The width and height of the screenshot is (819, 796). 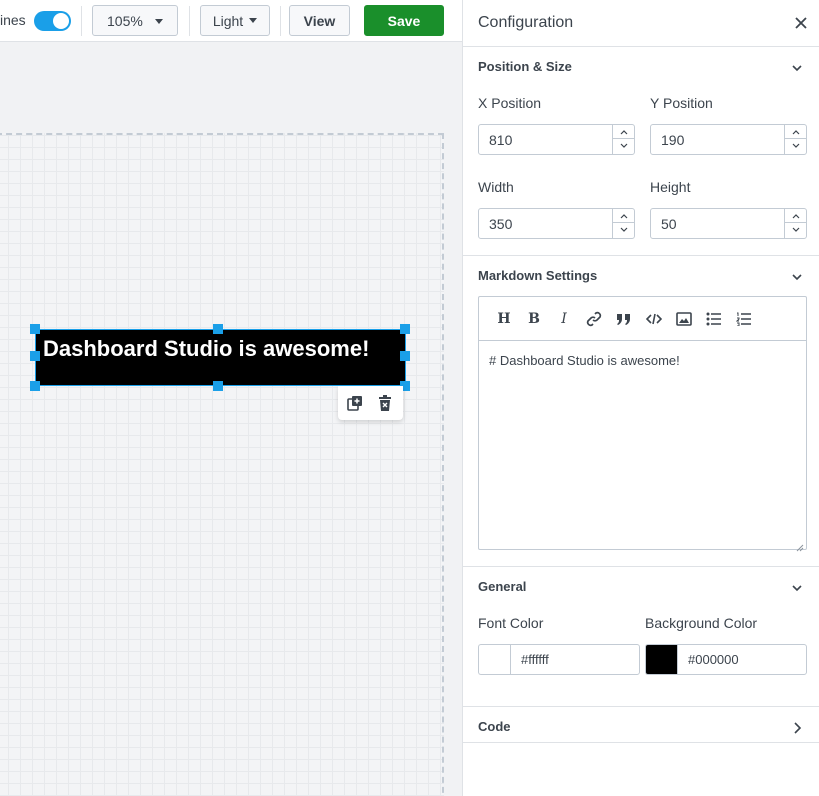 What do you see at coordinates (218, 386) in the screenshot?
I see `resize-handle-bottom` at bounding box center [218, 386].